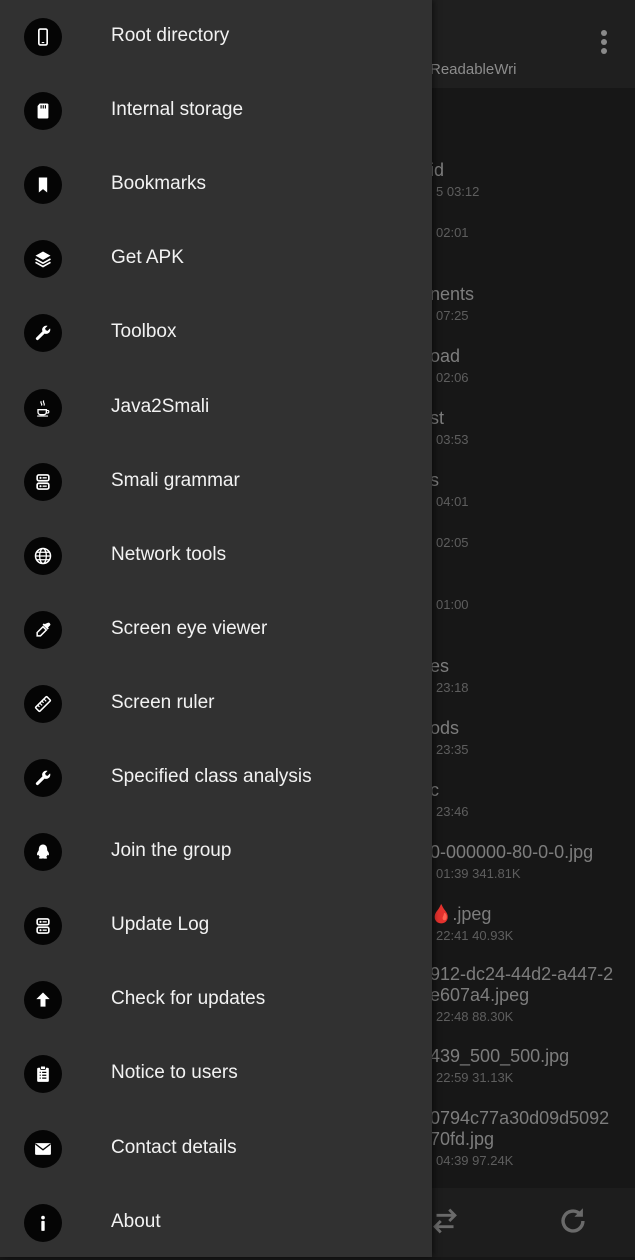 This screenshot has width=635, height=1260. What do you see at coordinates (573, 1221) in the screenshot?
I see `refresh-icon` at bounding box center [573, 1221].